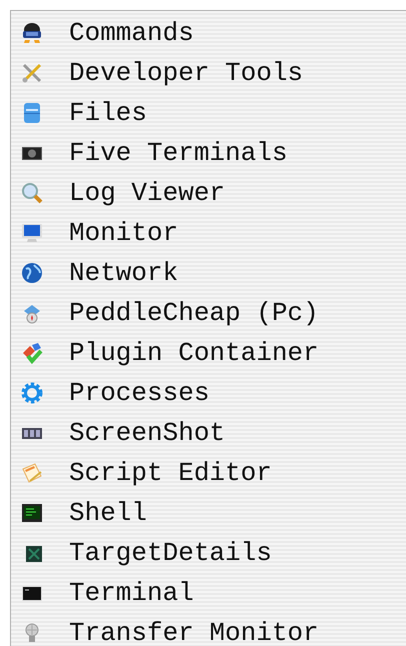 This screenshot has width=406, height=646. What do you see at coordinates (108, 113) in the screenshot?
I see `menu-item-label: Files` at bounding box center [108, 113].